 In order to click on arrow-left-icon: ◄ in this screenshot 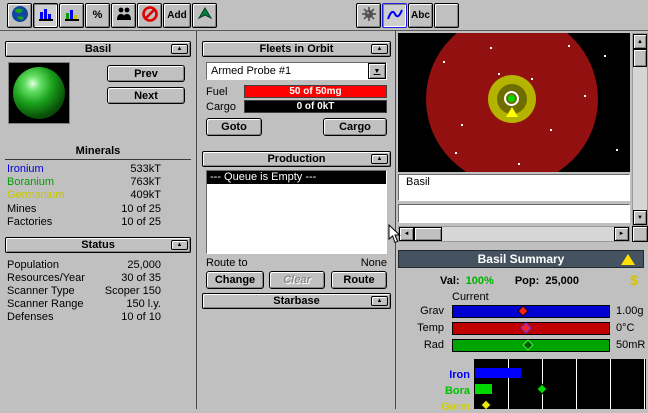, I will do `click(406, 234)`.